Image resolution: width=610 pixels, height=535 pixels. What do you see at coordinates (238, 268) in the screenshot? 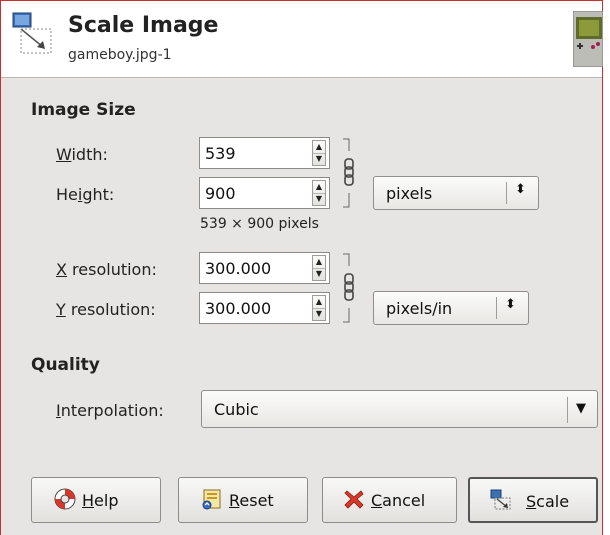
I see `x-resolution-value: 300.000` at bounding box center [238, 268].